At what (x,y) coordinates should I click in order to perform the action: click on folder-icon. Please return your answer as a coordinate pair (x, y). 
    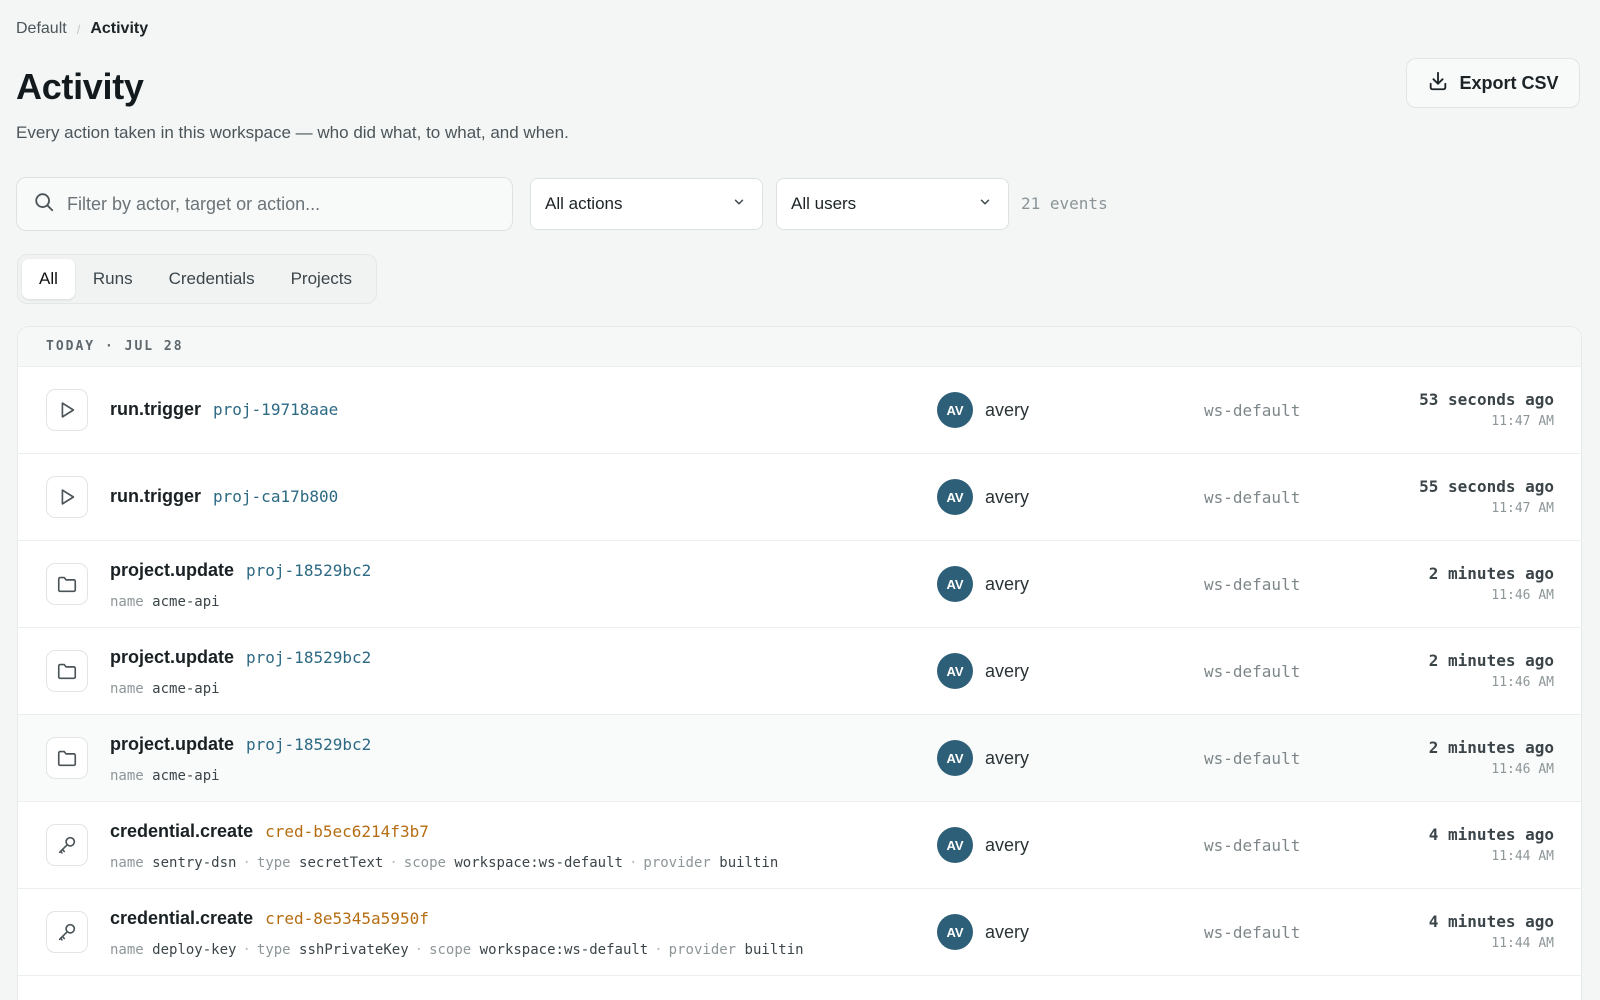
    Looking at the image, I should click on (67, 671).